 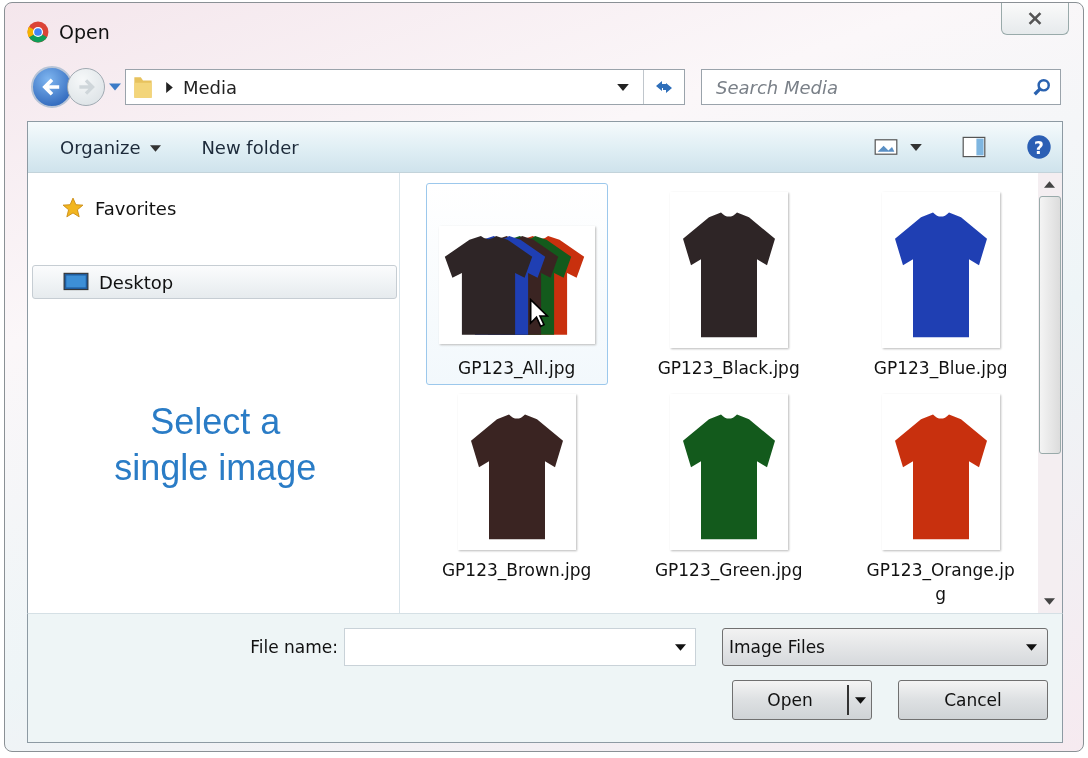 What do you see at coordinates (974, 147) in the screenshot?
I see `preview-pane-icon` at bounding box center [974, 147].